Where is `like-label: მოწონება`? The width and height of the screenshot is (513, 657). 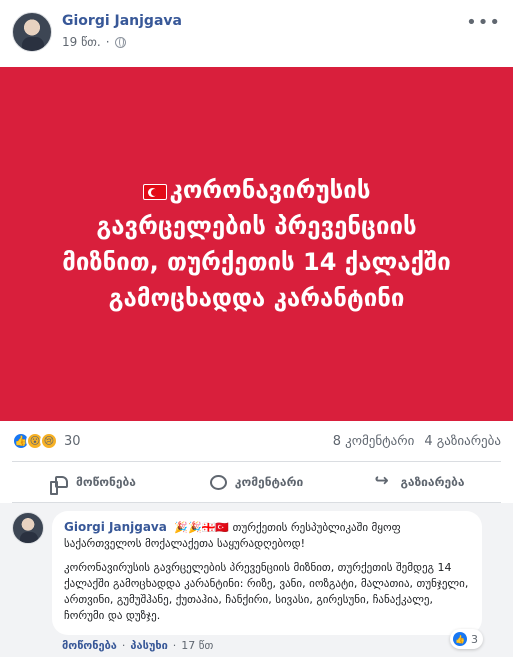
like-label: მოწონება is located at coordinates (106, 482).